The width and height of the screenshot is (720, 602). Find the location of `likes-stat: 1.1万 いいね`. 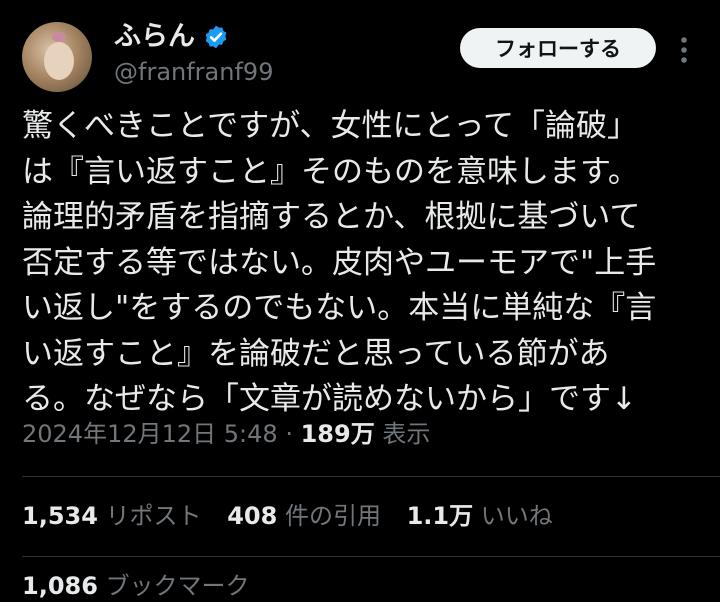

likes-stat: 1.1万 いいね is located at coordinates (480, 516).